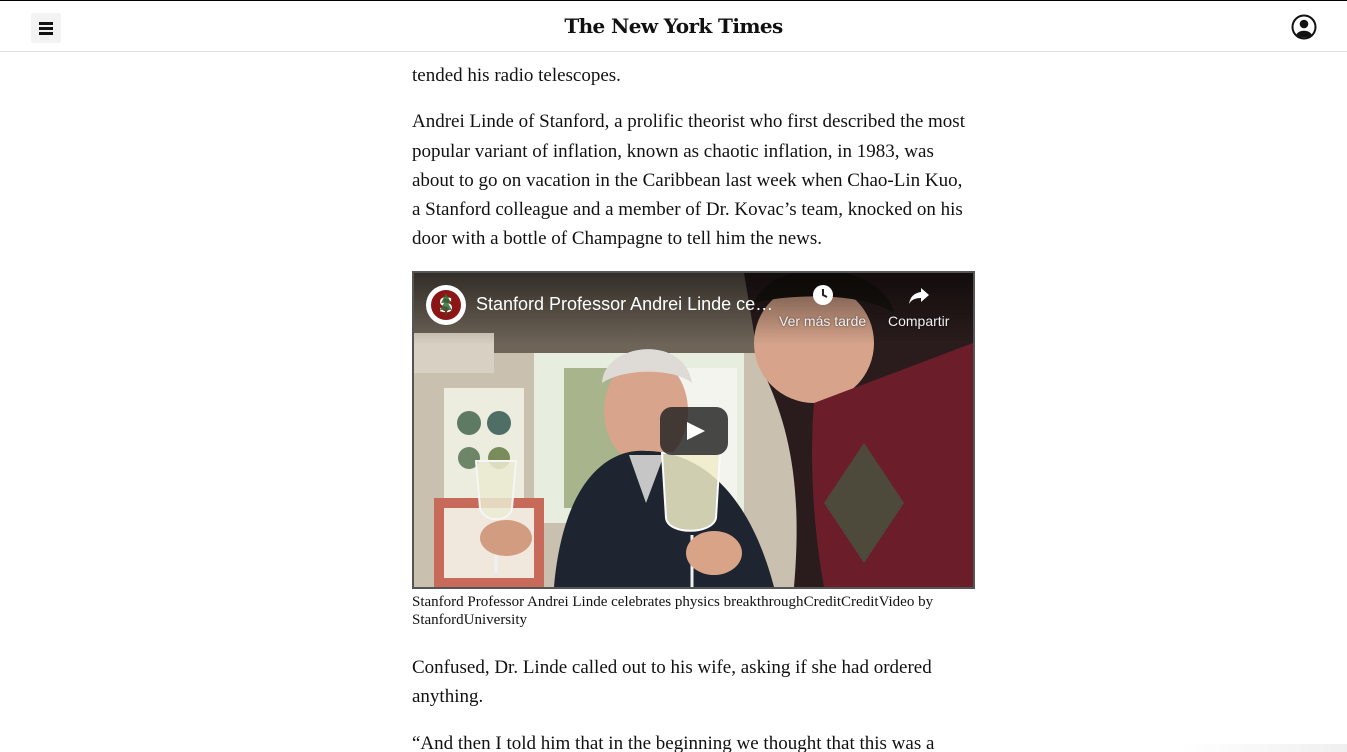  Describe the element at coordinates (841, 601) in the screenshot. I see `caption-credit-label: CreditCredit` at that location.